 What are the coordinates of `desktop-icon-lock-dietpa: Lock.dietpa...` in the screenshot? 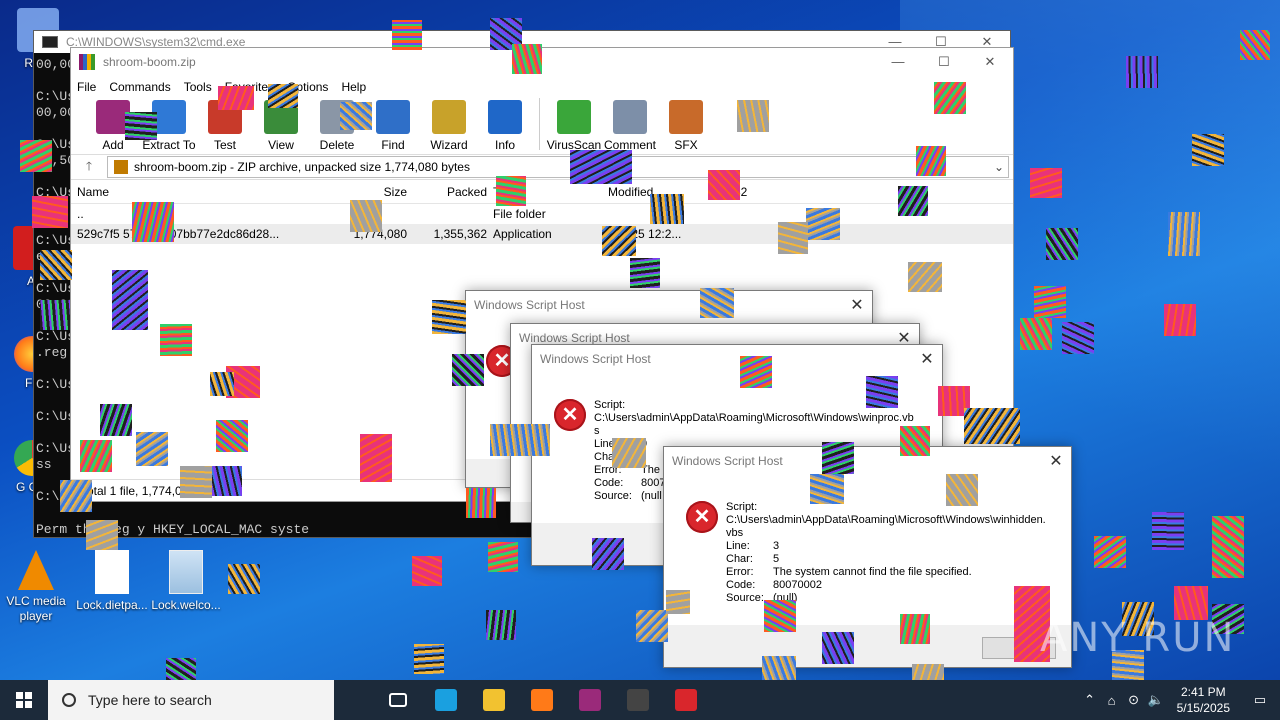 It's located at (112, 581).